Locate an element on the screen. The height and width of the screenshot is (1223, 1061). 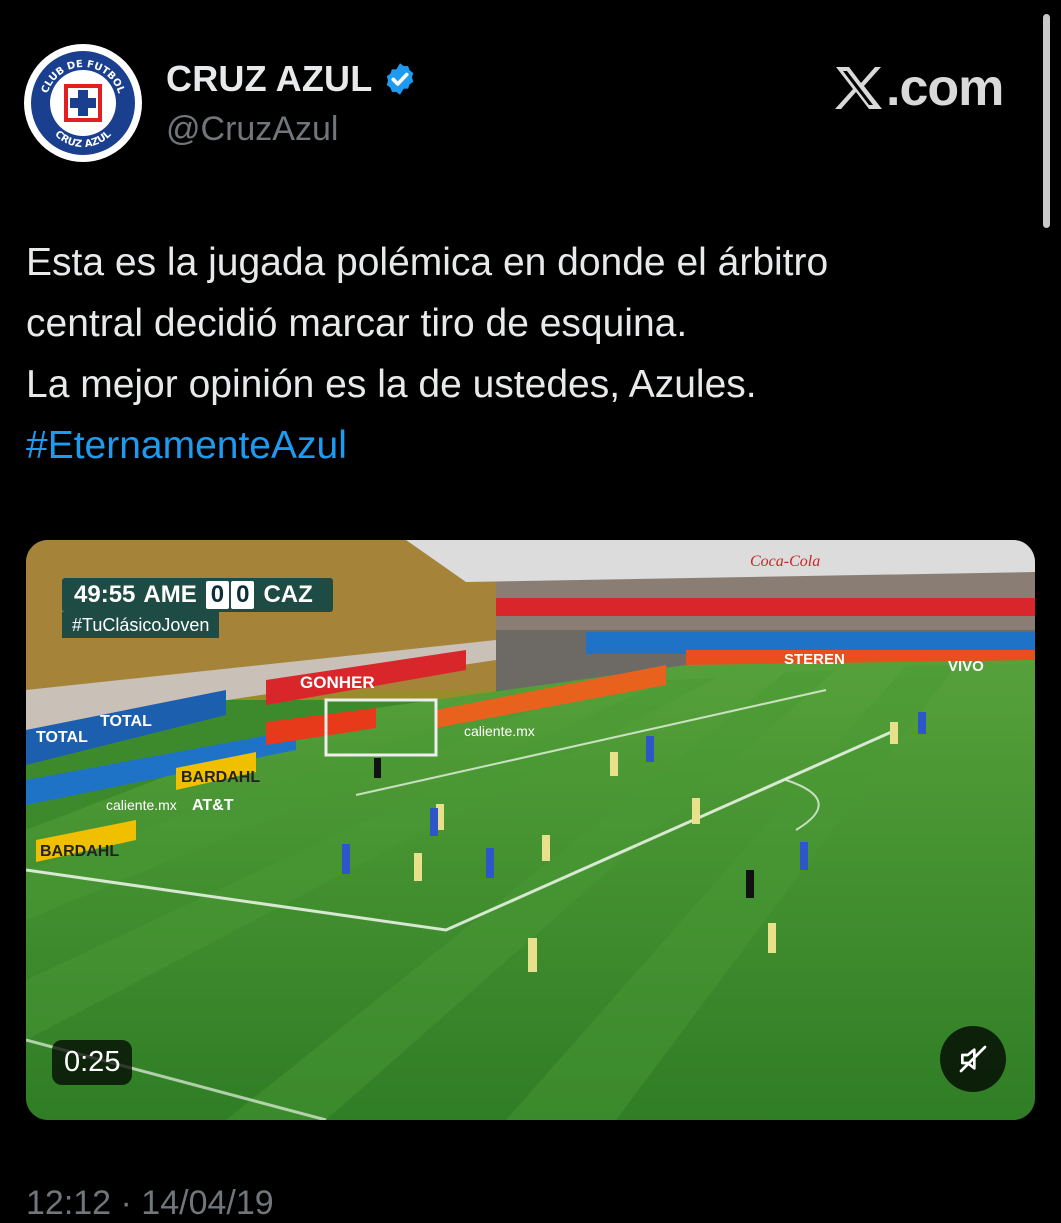
display-name: CRUZ AZUL is located at coordinates (269, 79).